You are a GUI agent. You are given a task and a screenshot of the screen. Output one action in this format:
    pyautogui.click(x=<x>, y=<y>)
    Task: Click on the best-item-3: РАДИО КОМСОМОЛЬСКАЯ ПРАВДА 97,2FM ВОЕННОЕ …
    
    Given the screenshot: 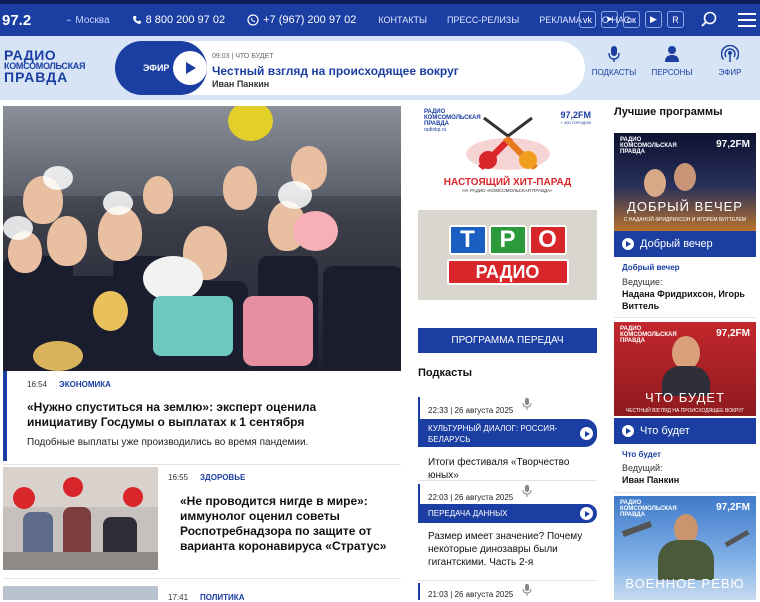 What is the action you would take?
    pyautogui.click(x=685, y=548)
    